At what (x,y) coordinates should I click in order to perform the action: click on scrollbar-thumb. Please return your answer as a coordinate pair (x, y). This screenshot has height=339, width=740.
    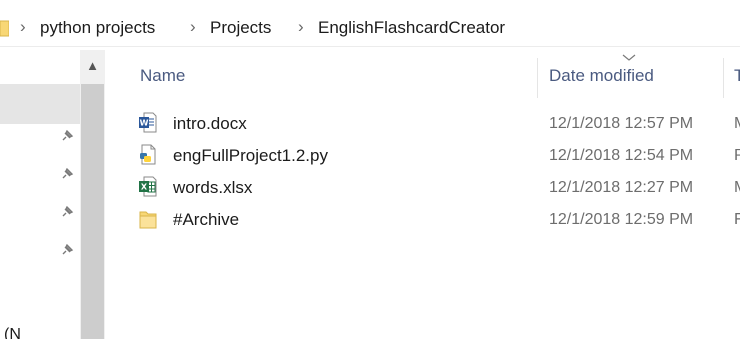
    Looking at the image, I should click on (92, 211).